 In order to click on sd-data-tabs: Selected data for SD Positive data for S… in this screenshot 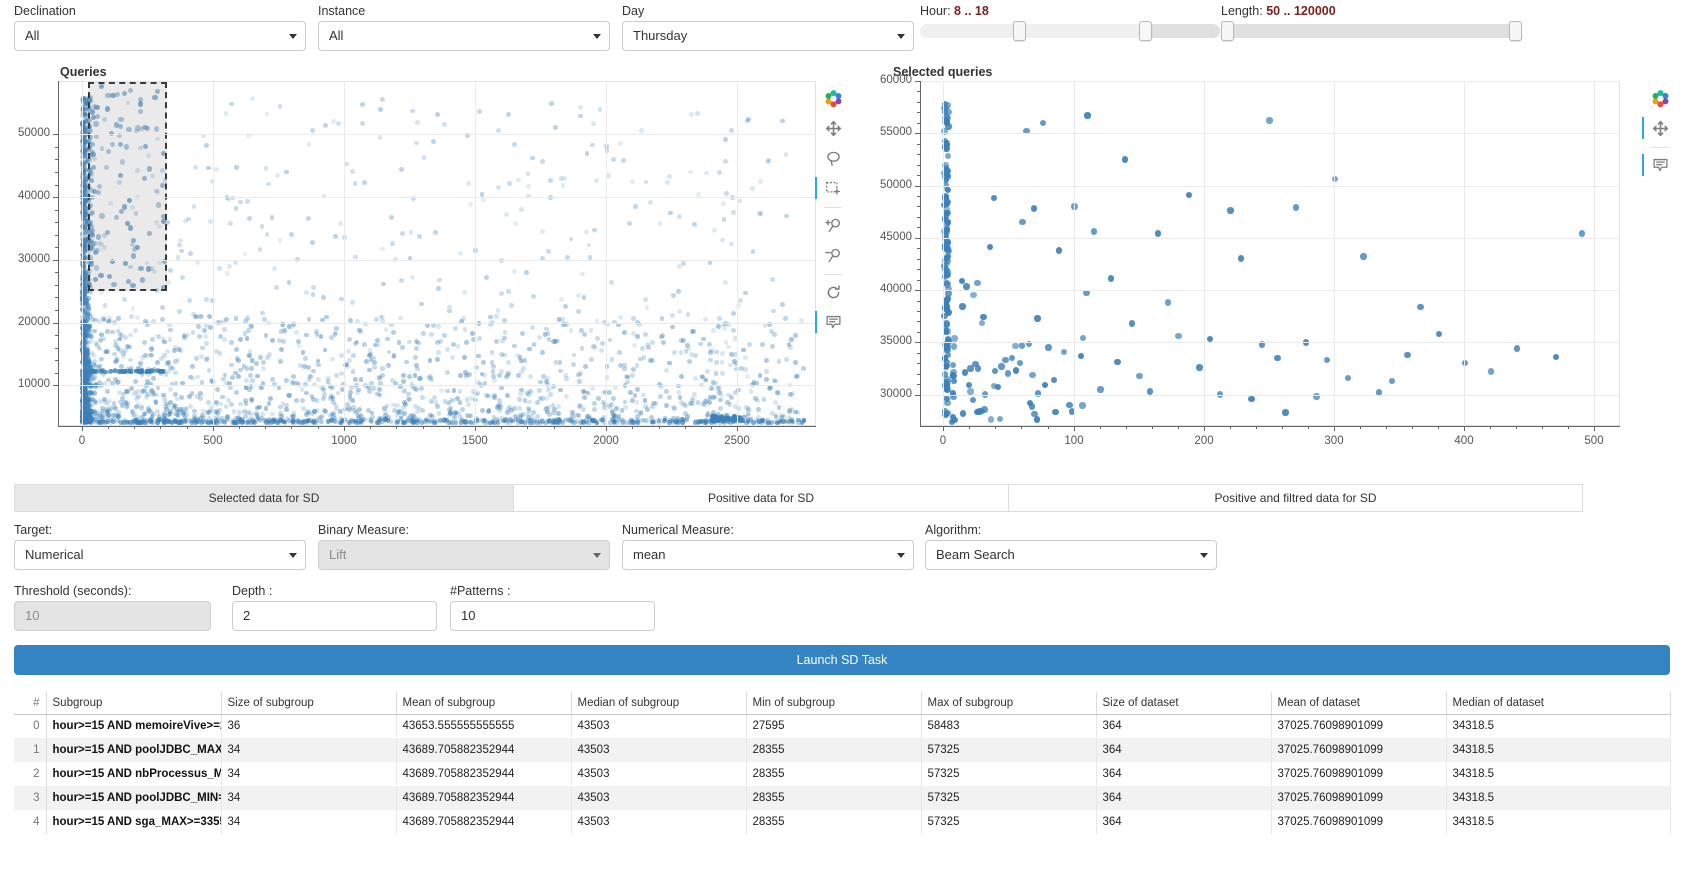, I will do `click(798, 498)`.